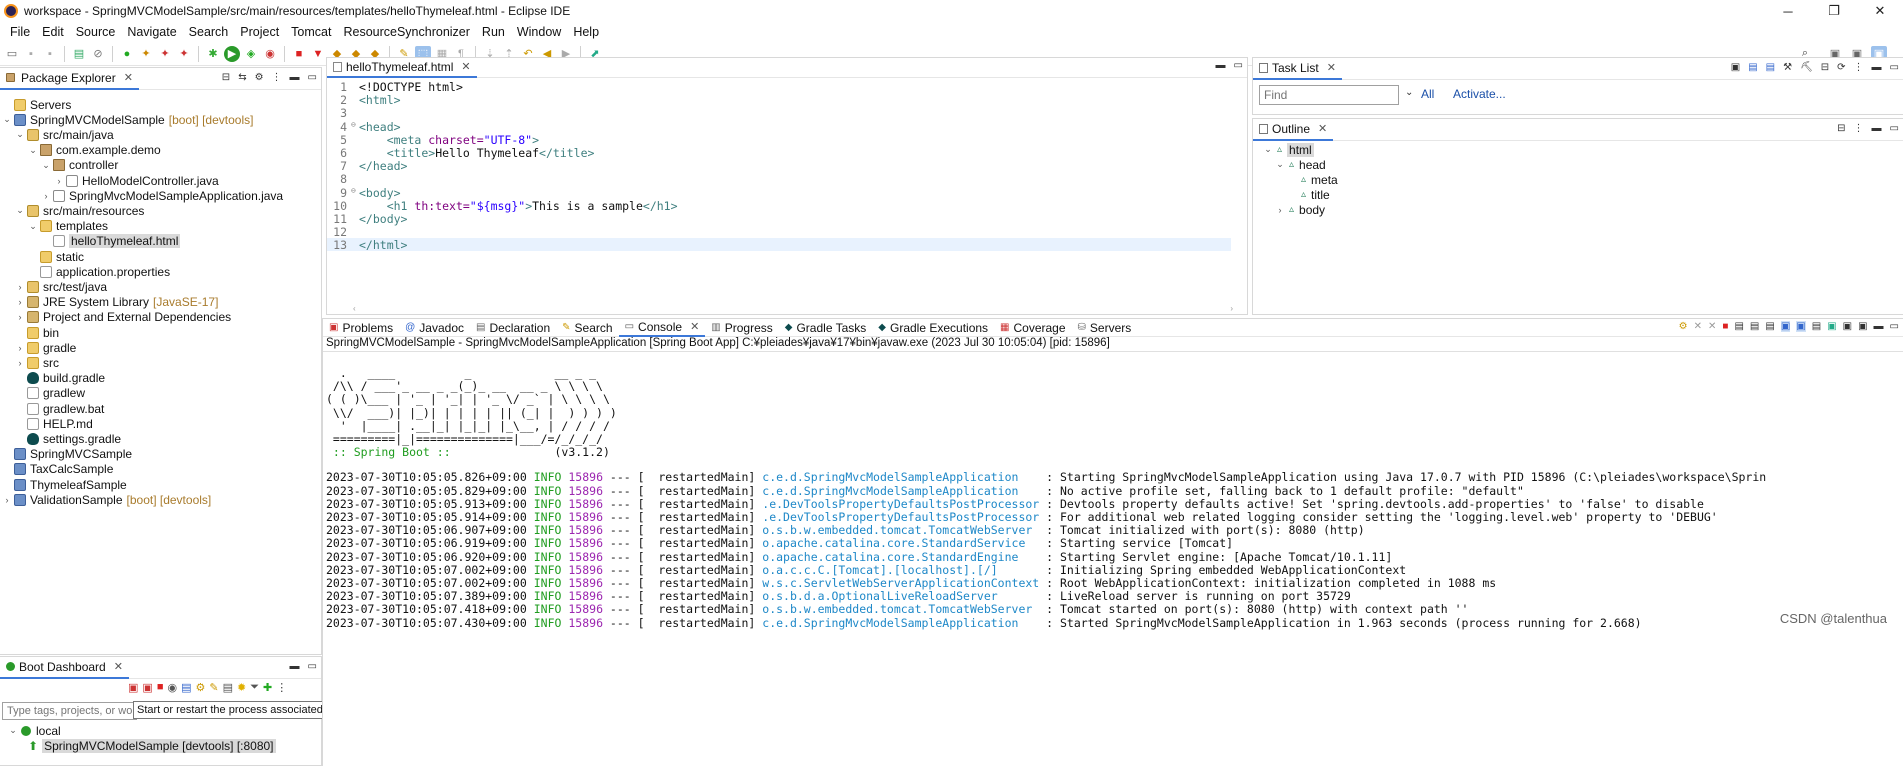 The width and height of the screenshot is (1903, 766). Describe the element at coordinates (213, 687) in the screenshot. I see `edit-icon: ✎` at that location.